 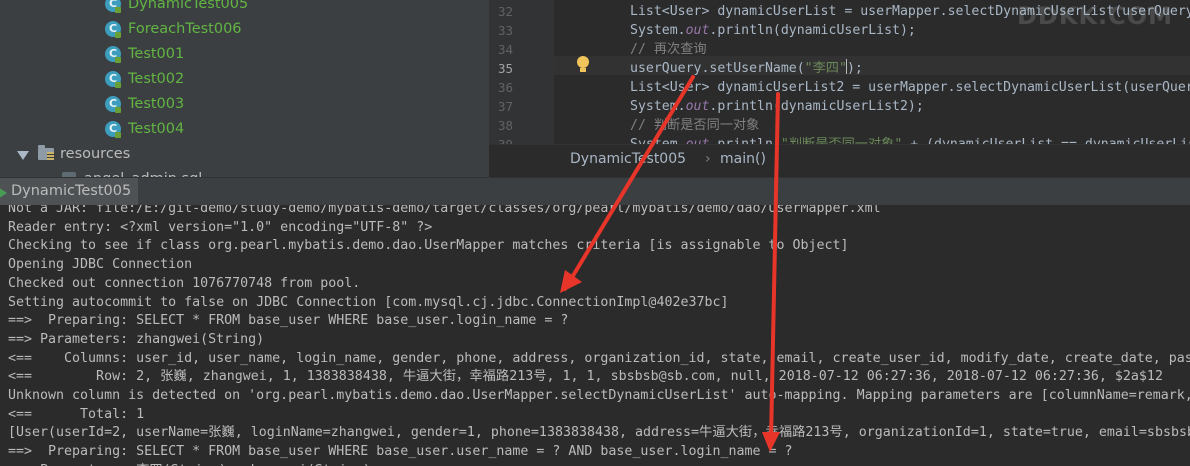 I want to click on text-caret, so click(x=846, y=66).